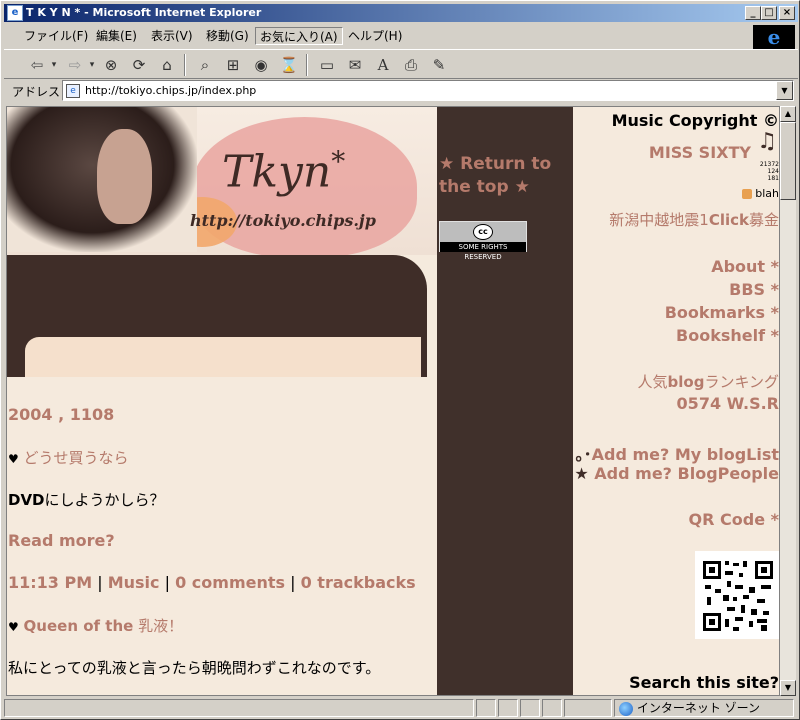 The image size is (800, 720). What do you see at coordinates (700, 152) in the screenshot?
I see `artist-link: MISS SIXTY` at bounding box center [700, 152].